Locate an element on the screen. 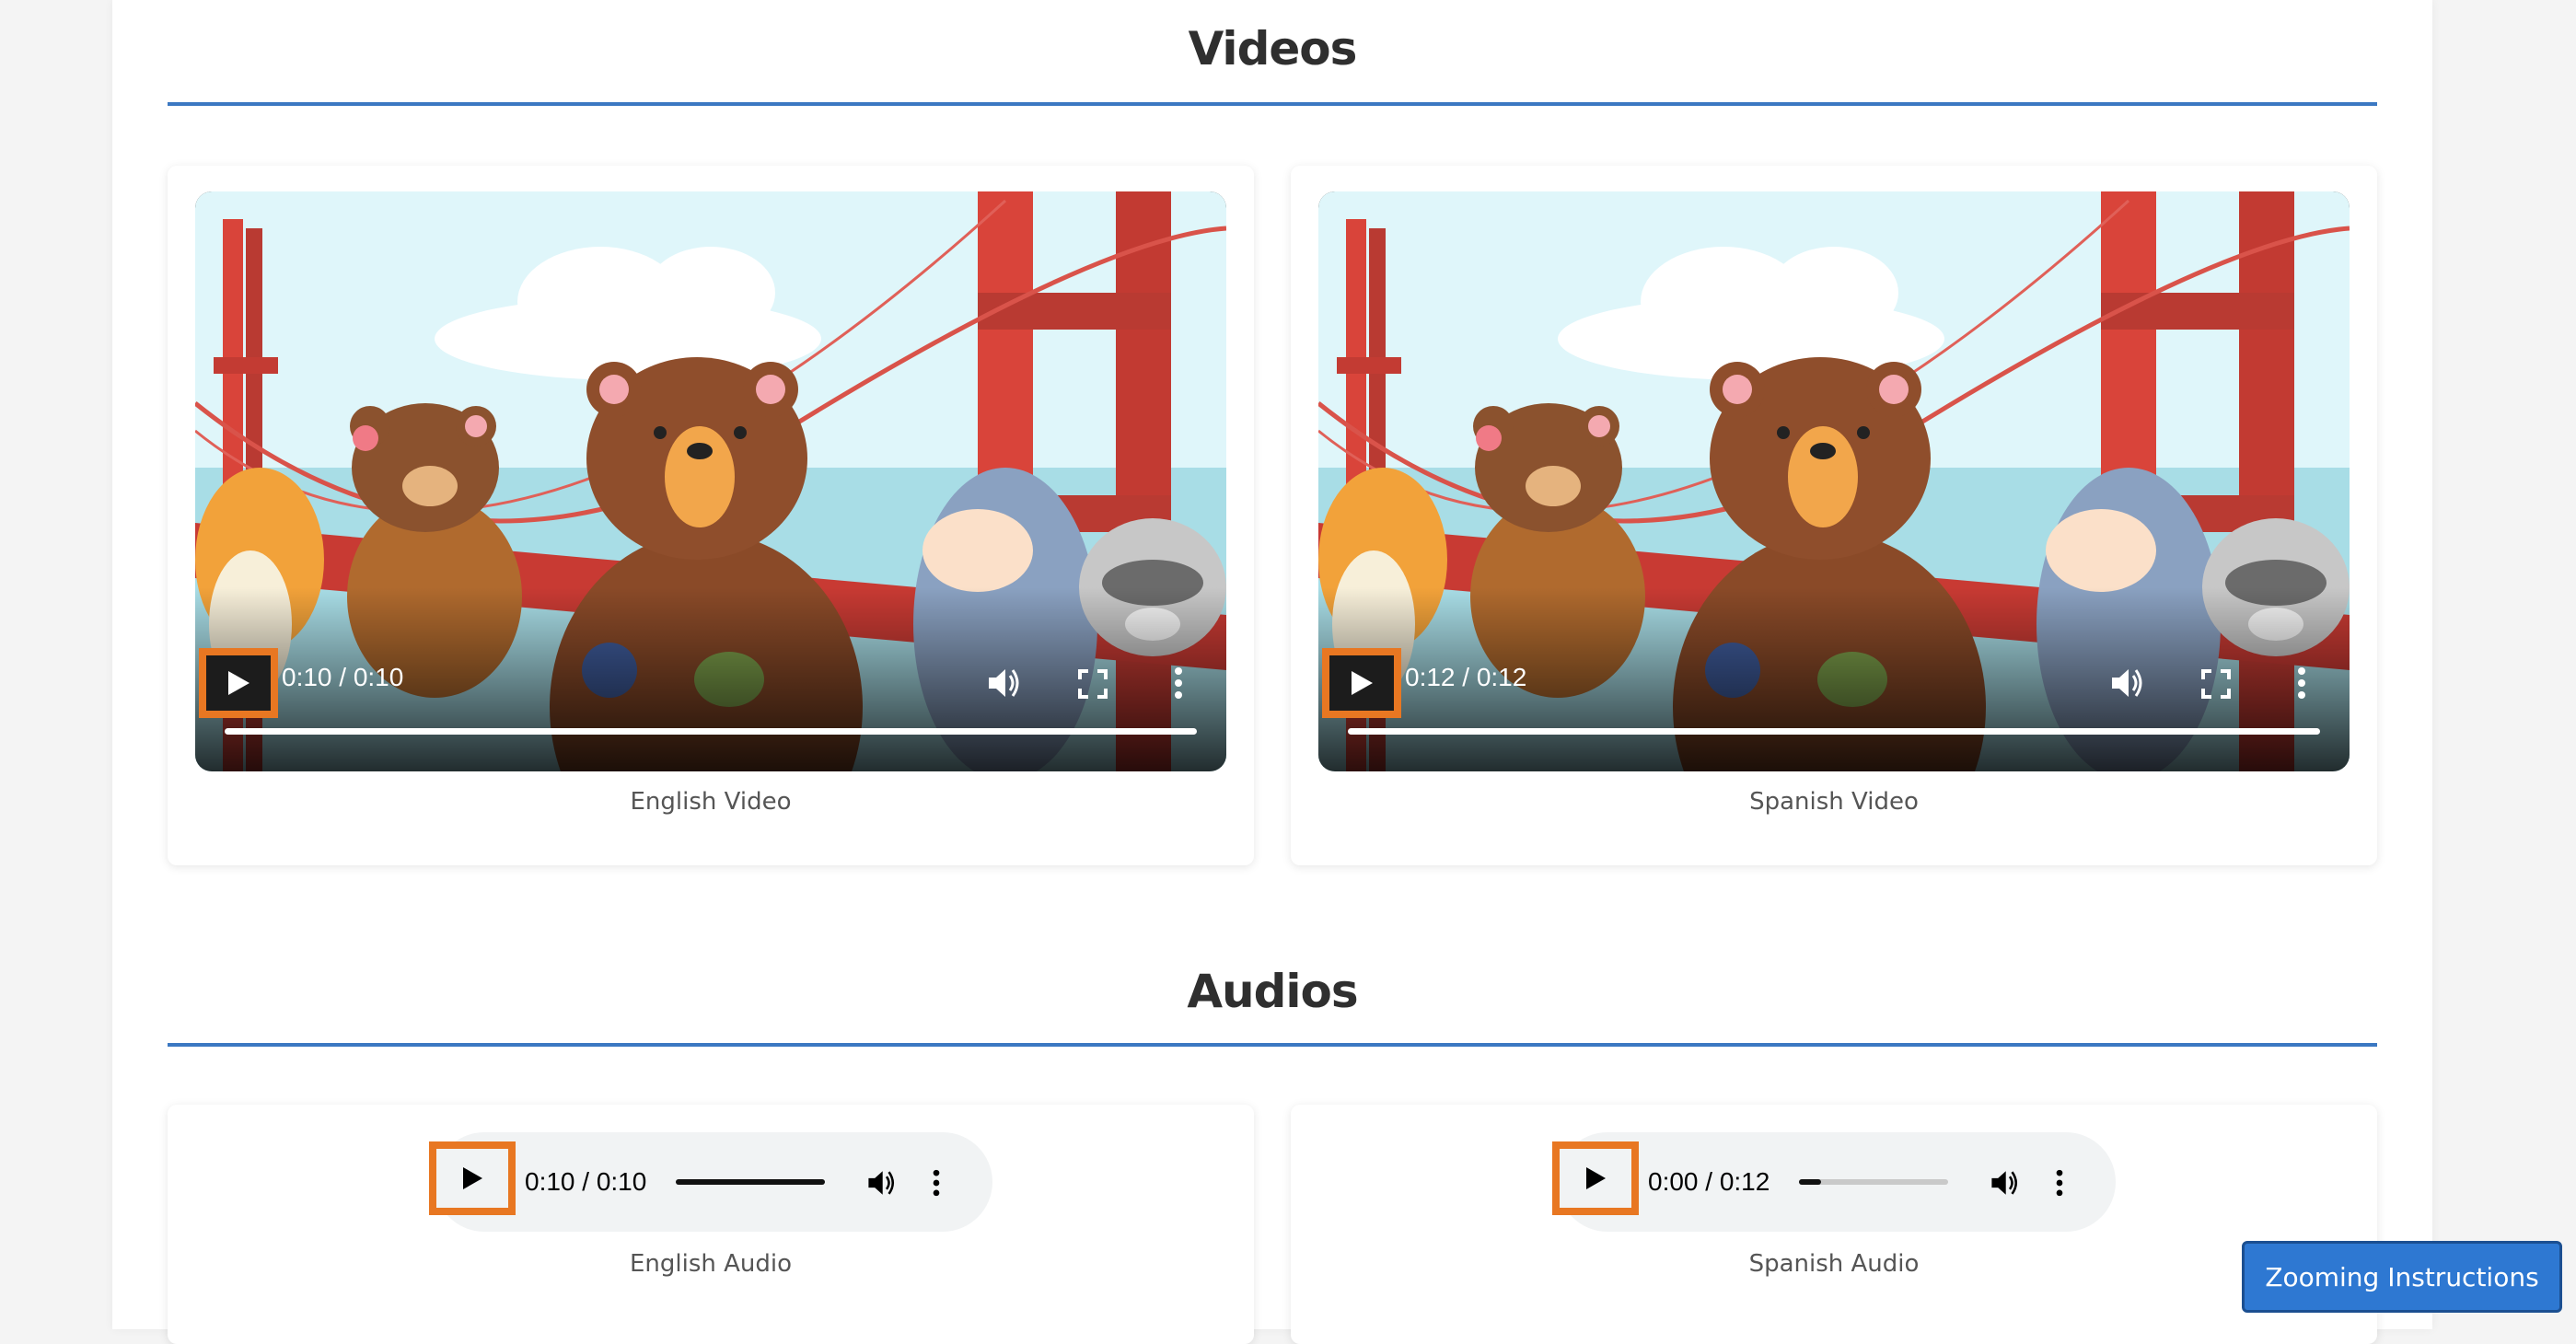 The width and height of the screenshot is (2576, 1344). english-audio-card: 0:10 / 0:10 English Audio is located at coordinates (711, 1224).